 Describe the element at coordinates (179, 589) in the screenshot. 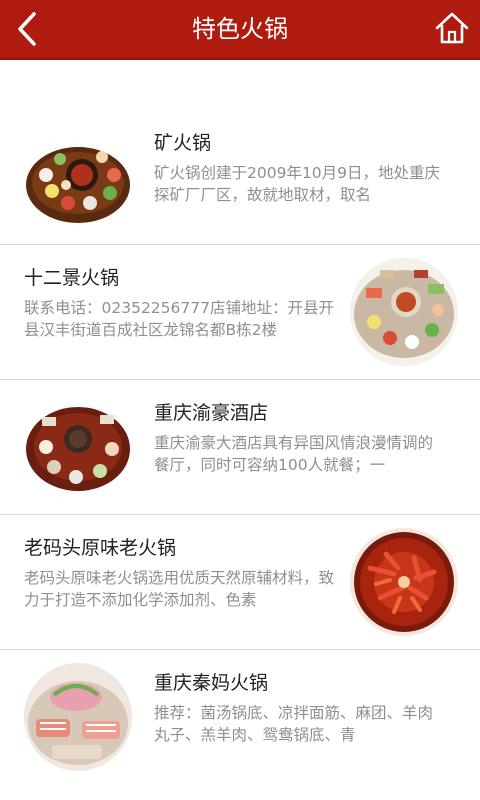

I see `item-description: 老码头原味老火锅选用优质天然原辅材料，致力于打造不添加化学添加剂、色素` at that location.